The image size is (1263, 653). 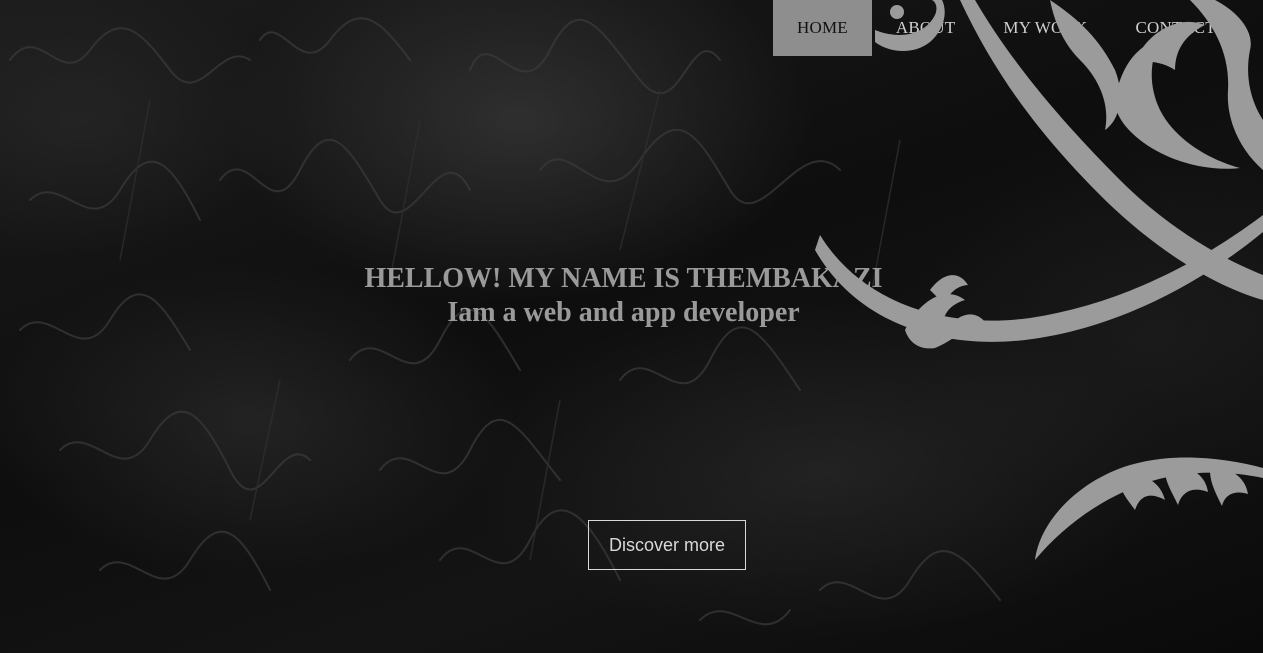 I want to click on nav-contact: CONTACT, so click(x=1175, y=28).